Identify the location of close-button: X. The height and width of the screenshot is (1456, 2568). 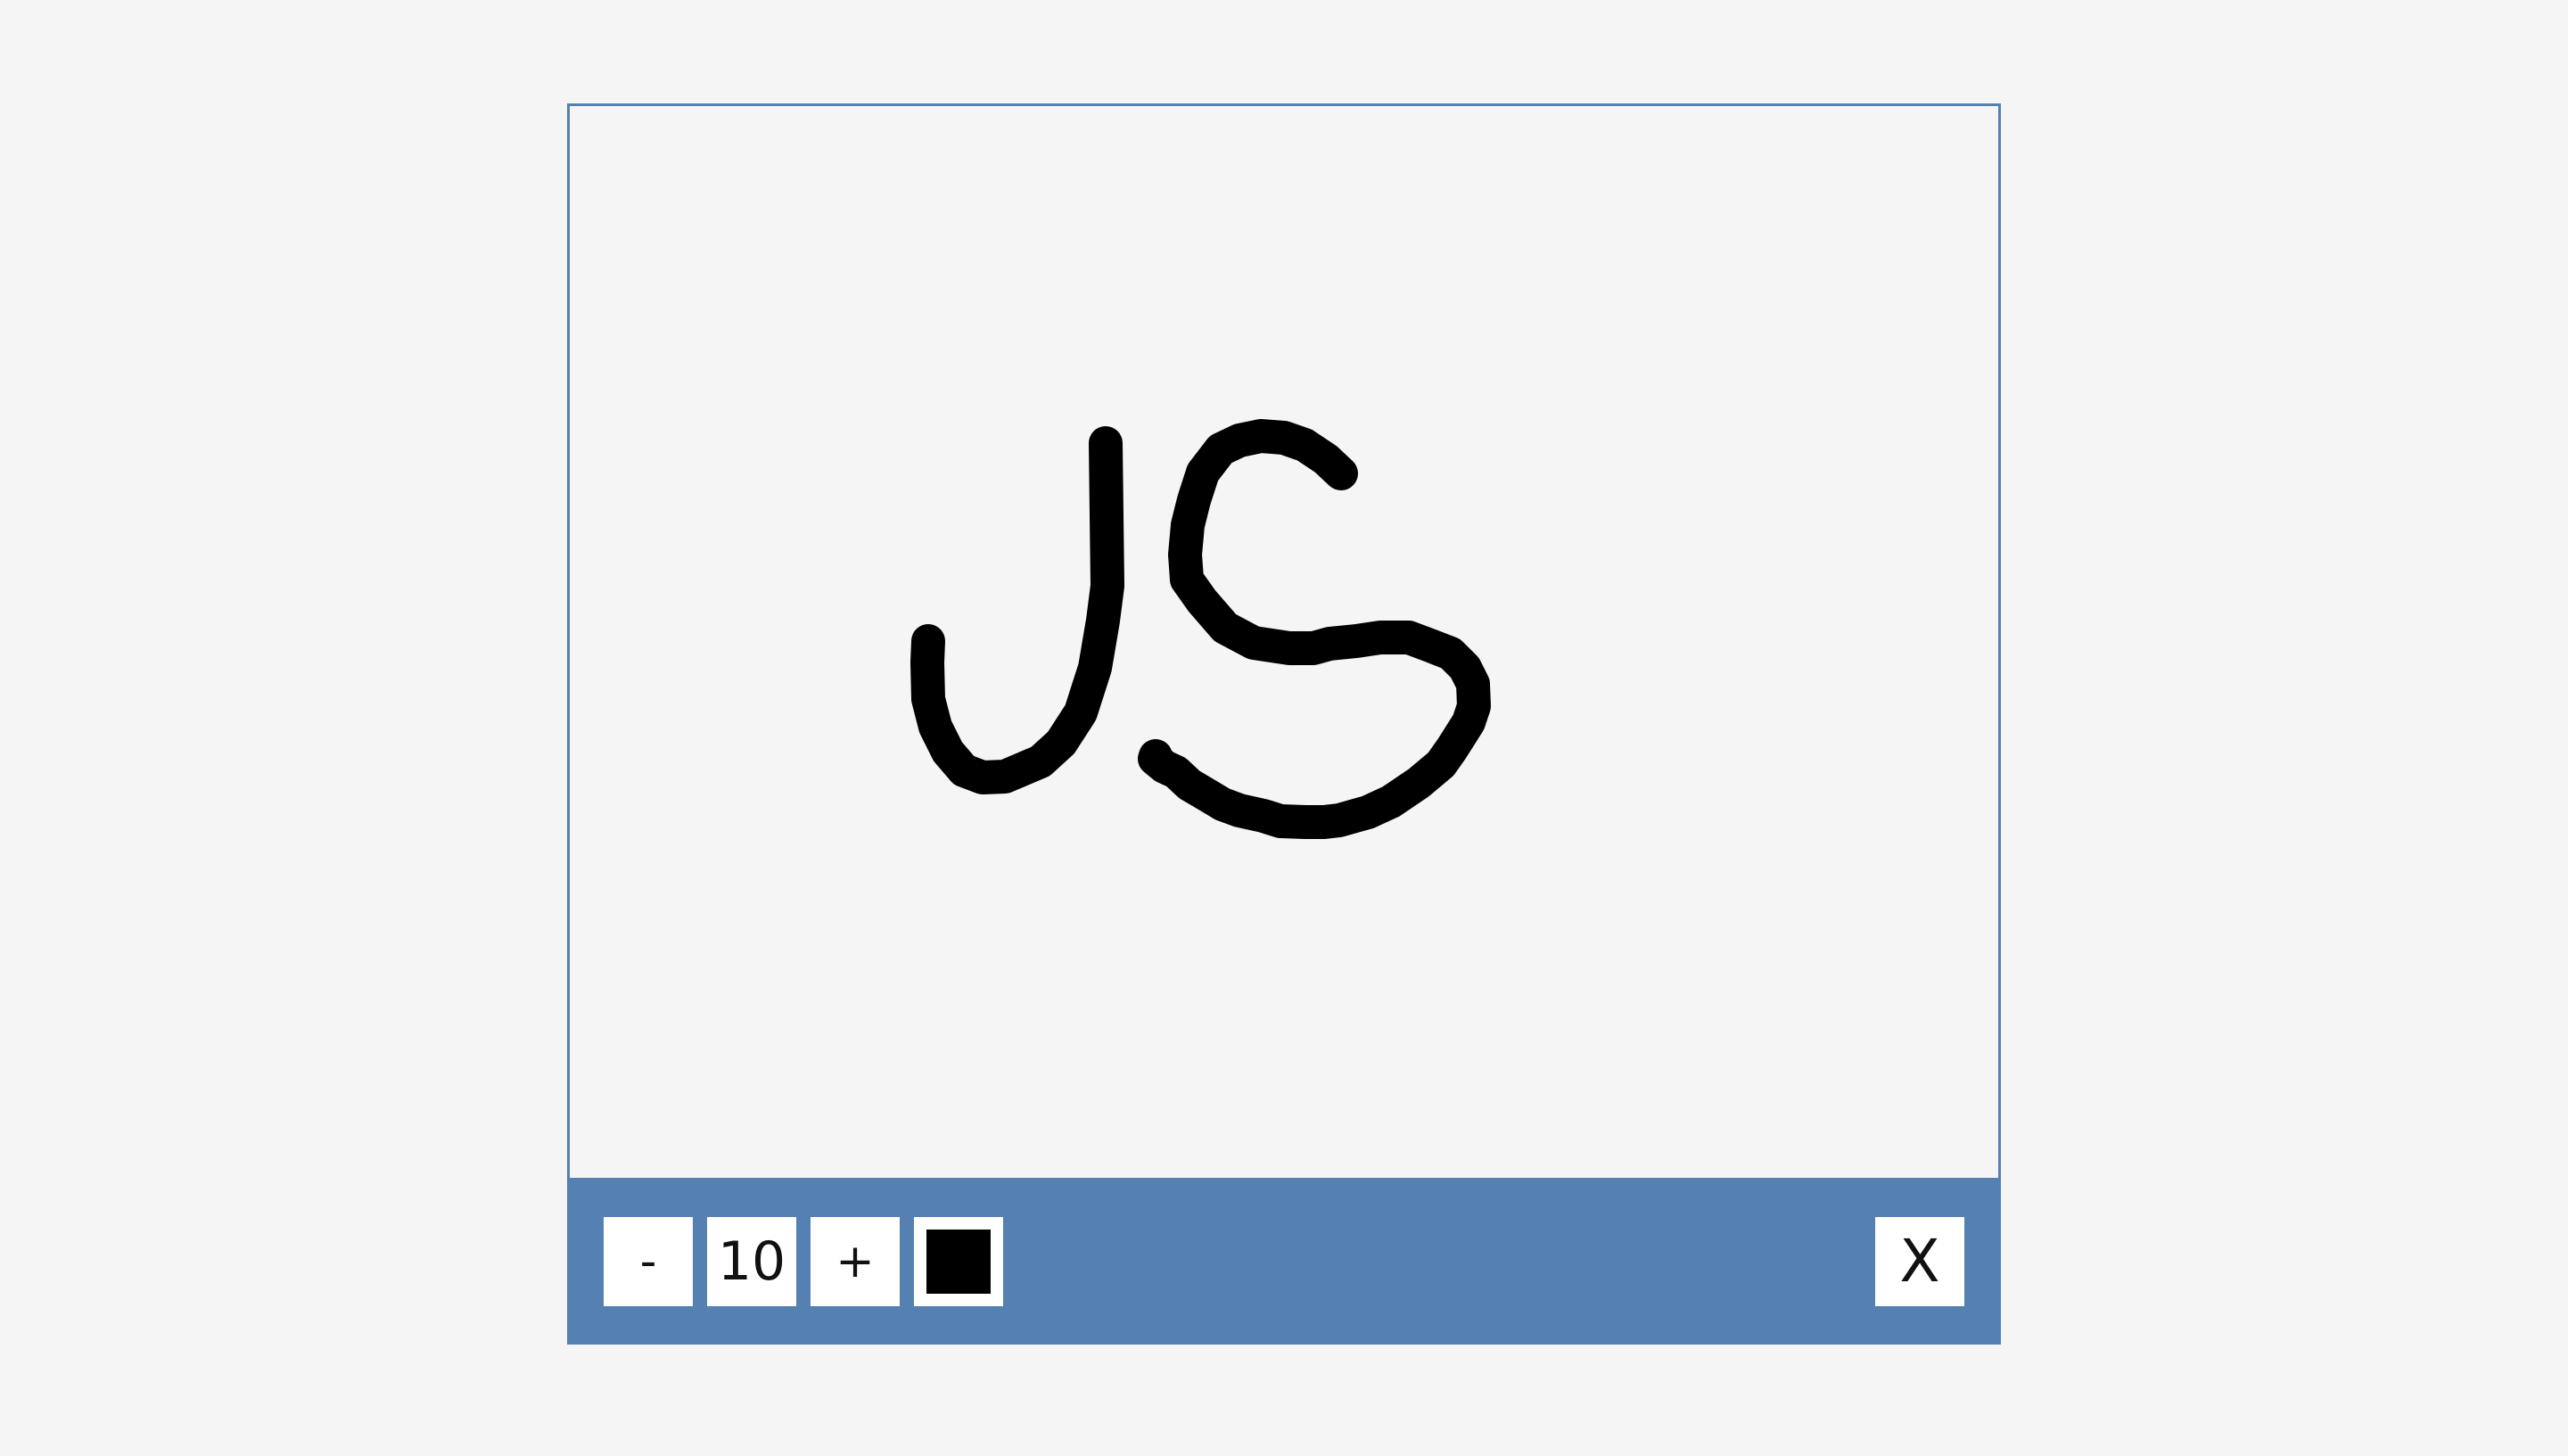
(1919, 1261).